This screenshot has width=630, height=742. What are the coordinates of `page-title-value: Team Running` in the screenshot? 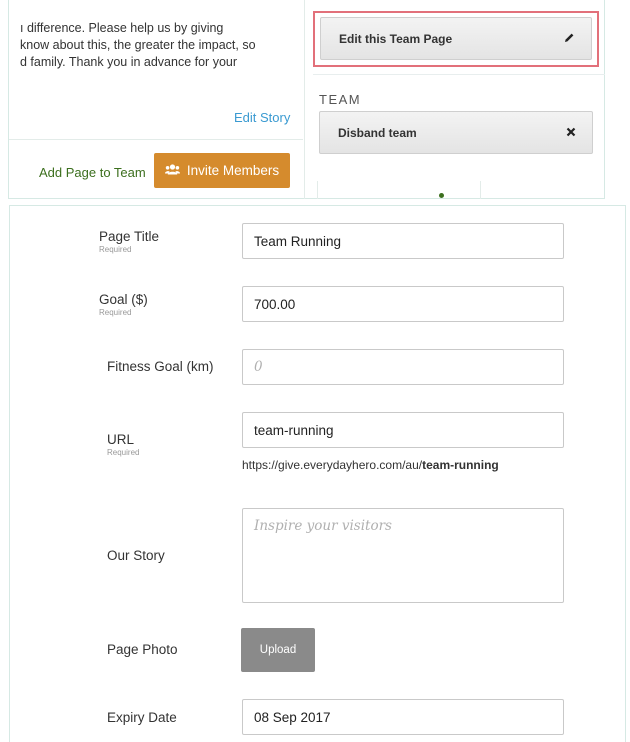 It's located at (298, 241).